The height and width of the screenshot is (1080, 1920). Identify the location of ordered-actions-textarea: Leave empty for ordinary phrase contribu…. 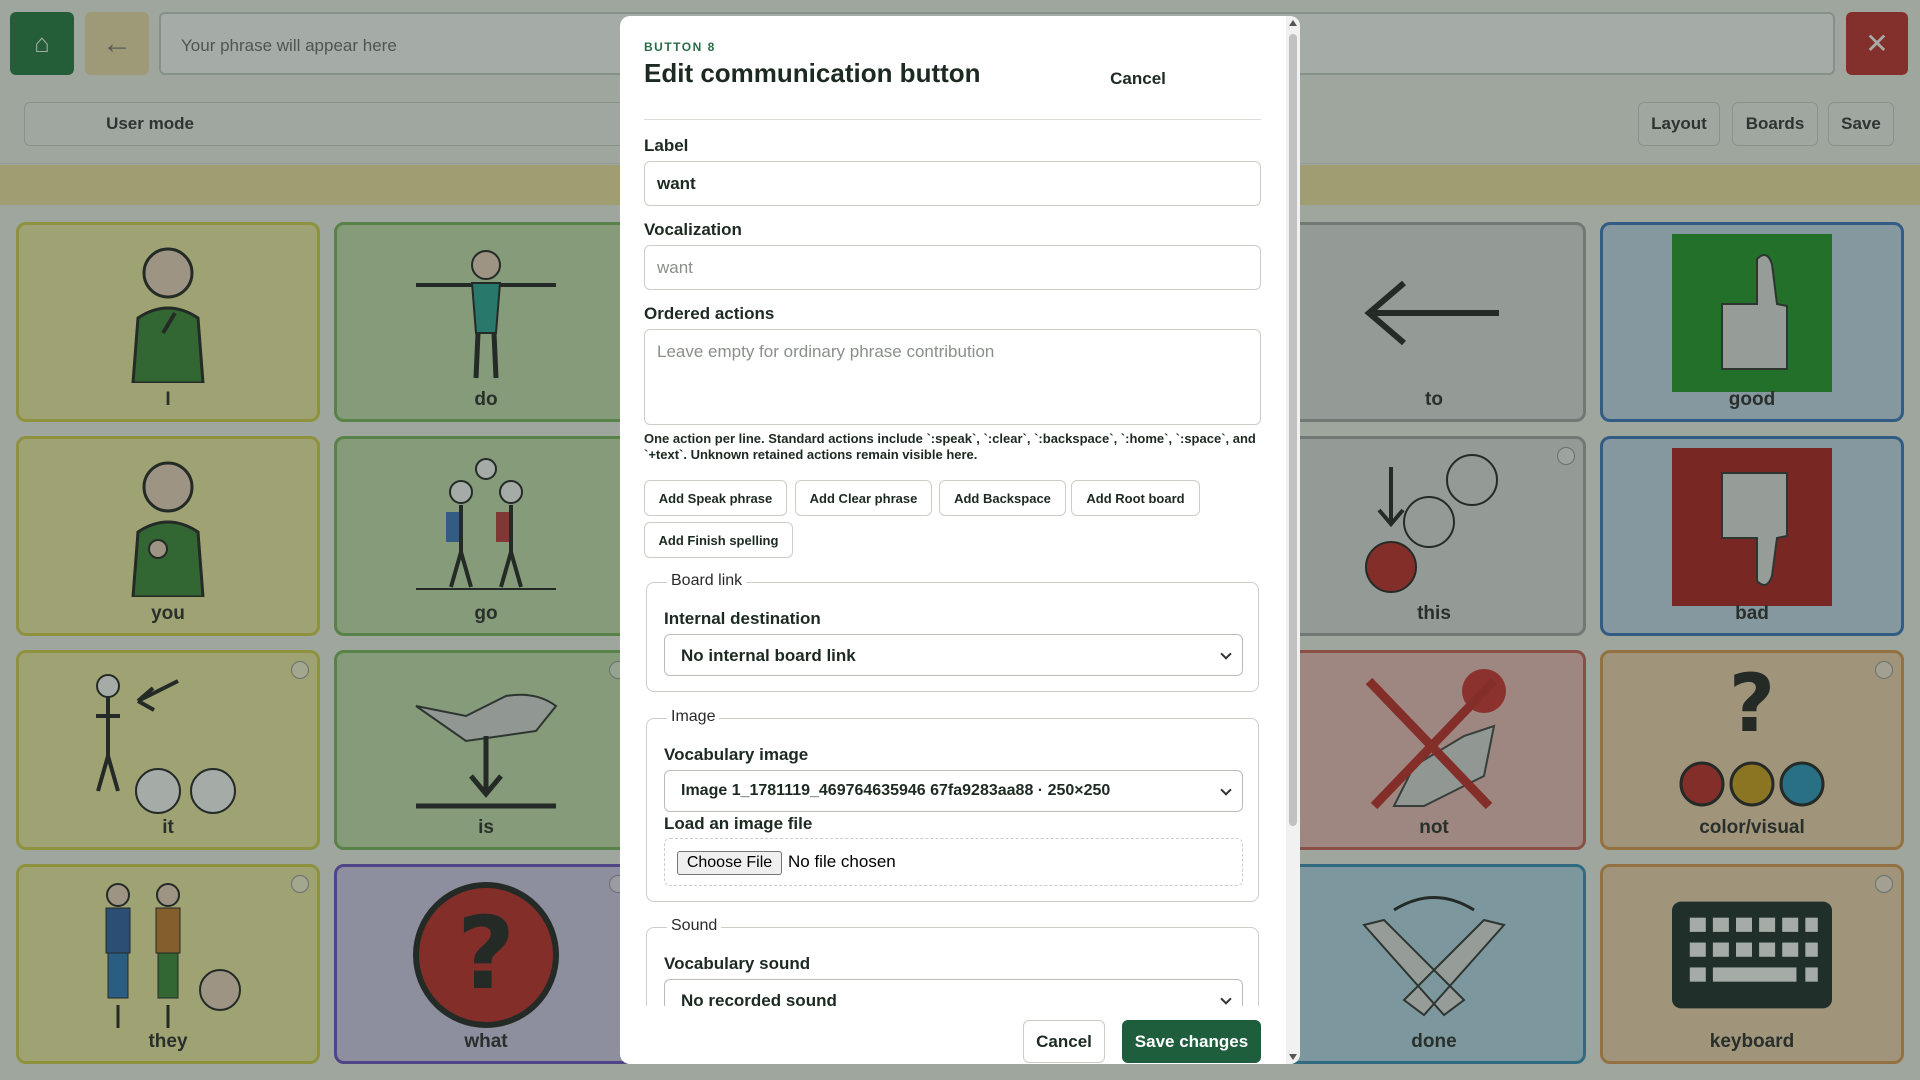
(952, 377).